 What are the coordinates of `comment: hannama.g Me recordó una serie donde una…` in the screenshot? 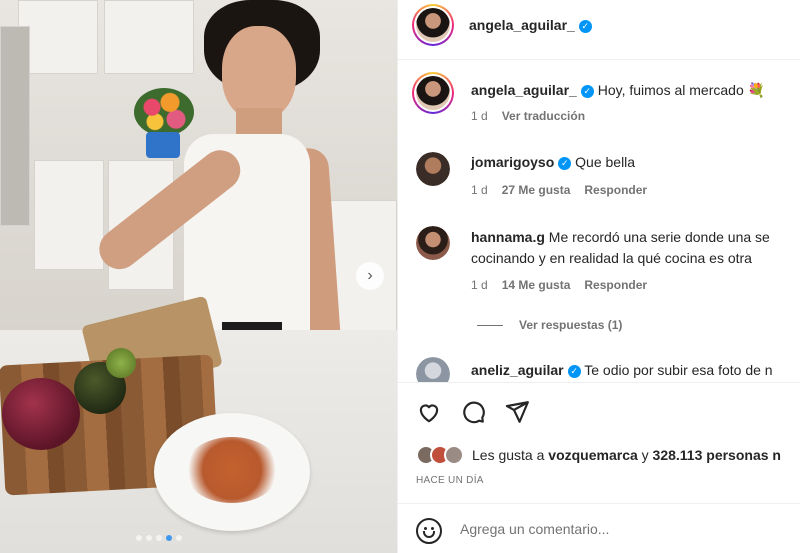 It's located at (620, 237).